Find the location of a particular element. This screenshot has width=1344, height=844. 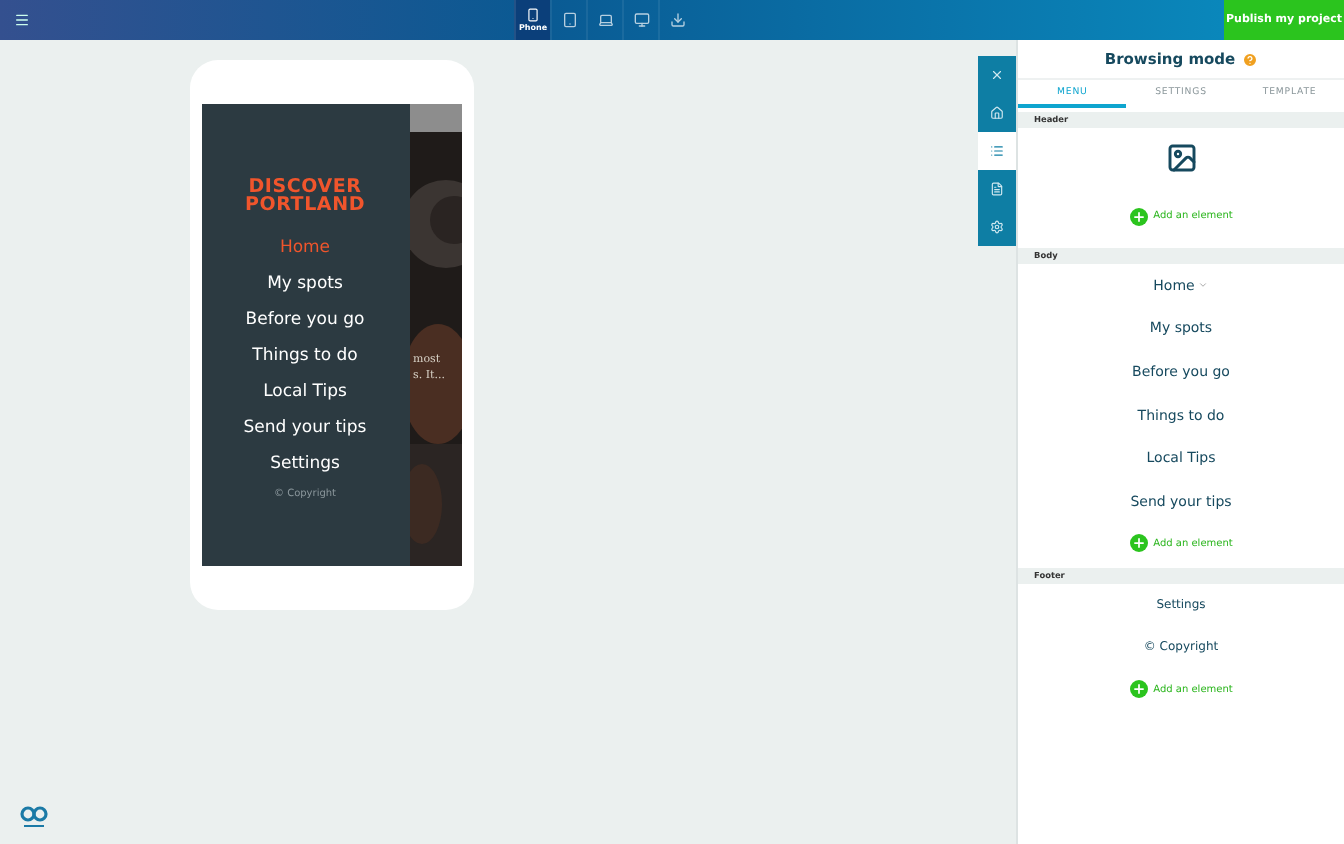

menu-item: Settings is located at coordinates (305, 464).